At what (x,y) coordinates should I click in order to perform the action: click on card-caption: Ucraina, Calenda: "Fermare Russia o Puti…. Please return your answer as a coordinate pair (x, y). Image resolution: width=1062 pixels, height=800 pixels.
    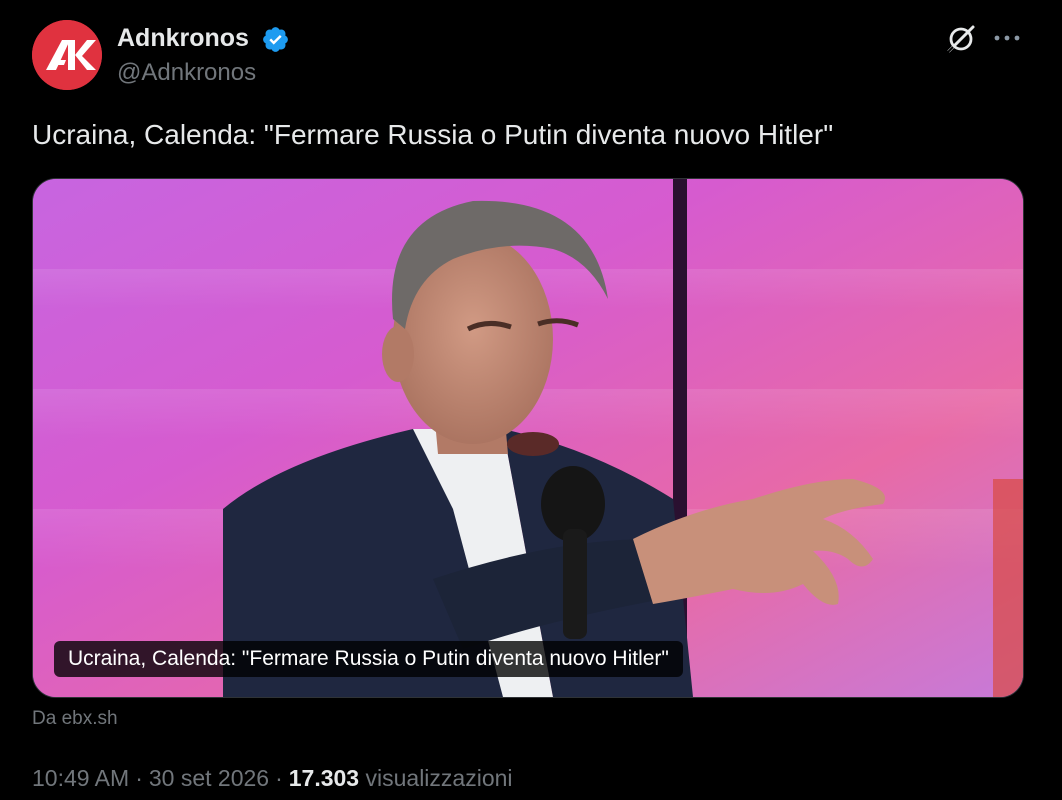
    Looking at the image, I should click on (368, 659).